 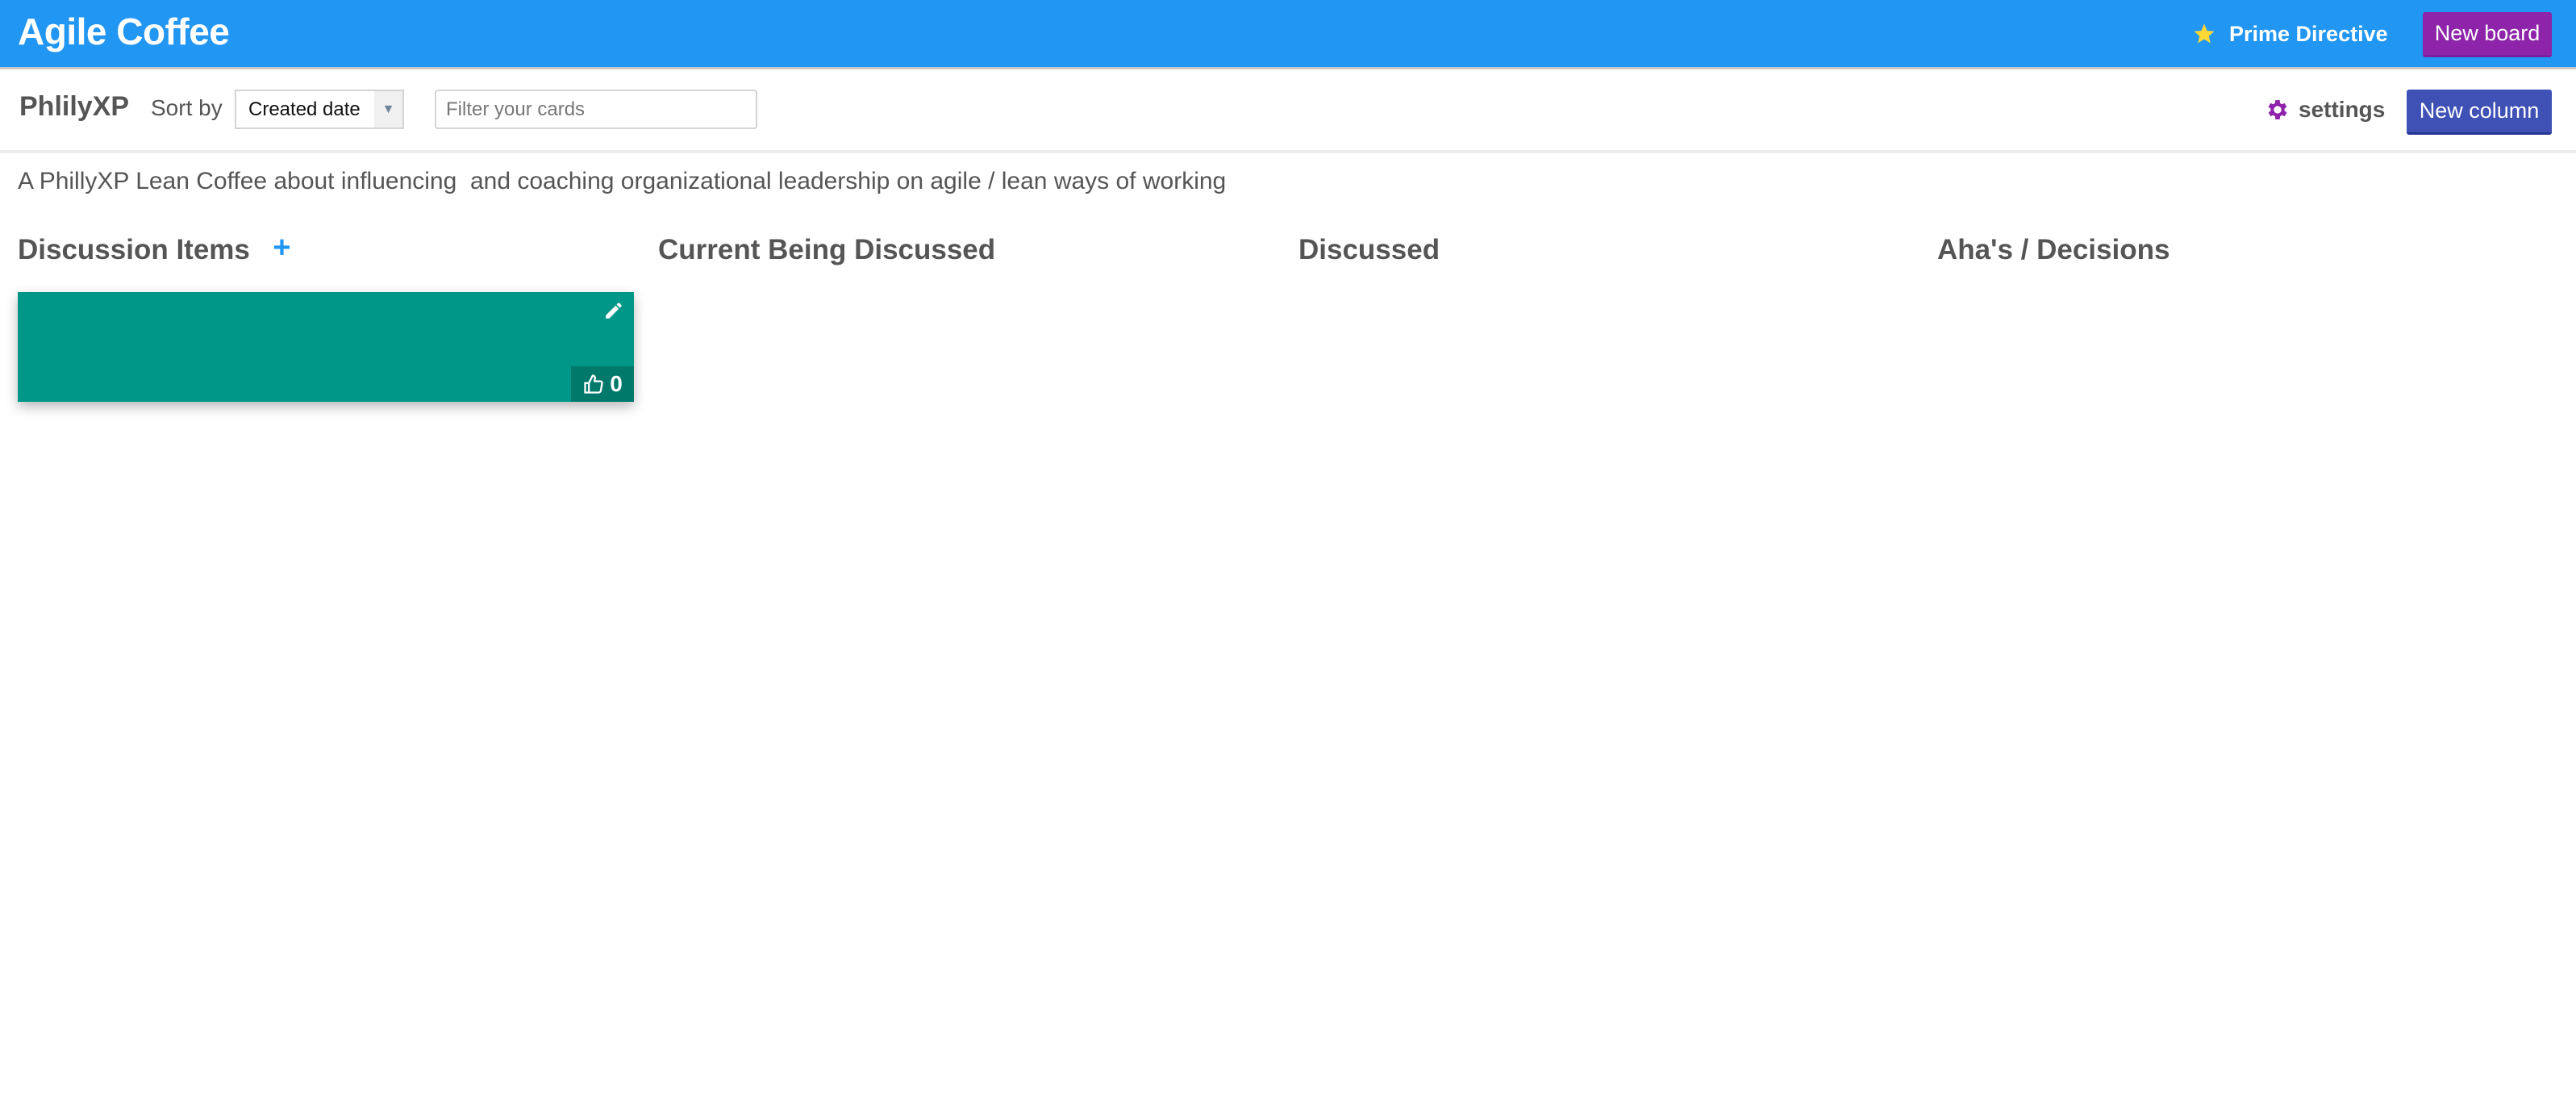 I want to click on app-title: Agile Coffee, so click(x=124, y=31).